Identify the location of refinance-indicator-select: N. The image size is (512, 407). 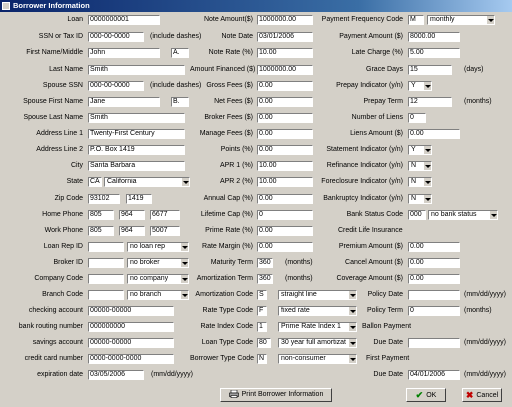
(420, 166).